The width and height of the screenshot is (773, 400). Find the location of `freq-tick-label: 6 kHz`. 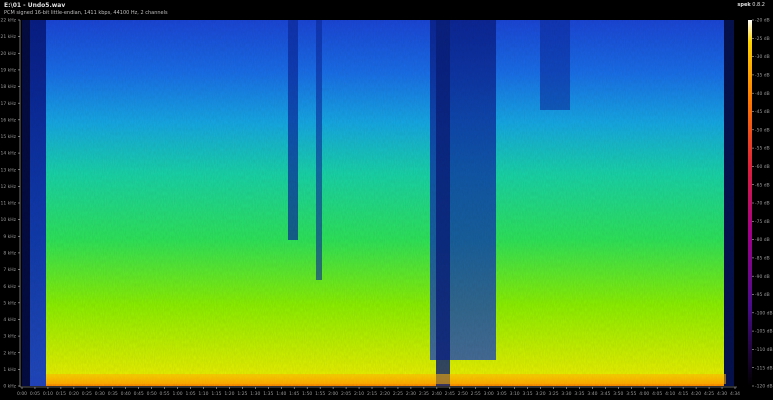

freq-tick-label: 6 kHz is located at coordinates (9, 287).